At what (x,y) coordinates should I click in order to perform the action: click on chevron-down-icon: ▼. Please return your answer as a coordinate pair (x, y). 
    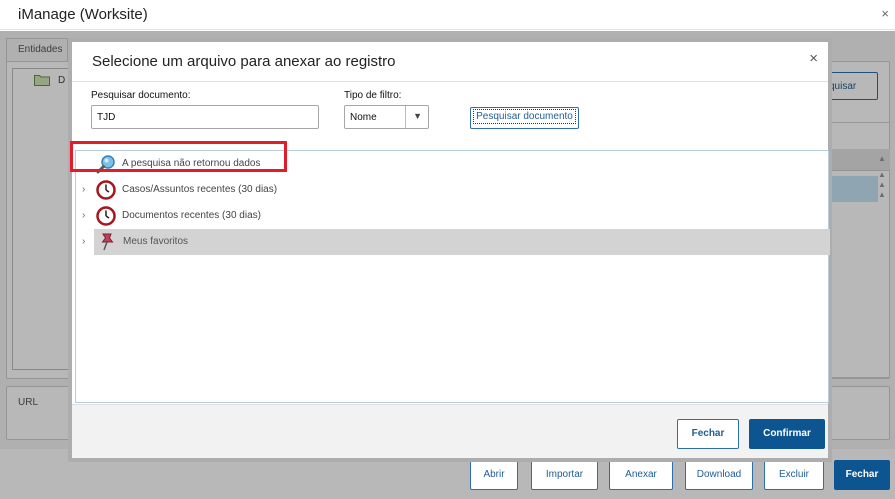
    Looking at the image, I should click on (417, 116).